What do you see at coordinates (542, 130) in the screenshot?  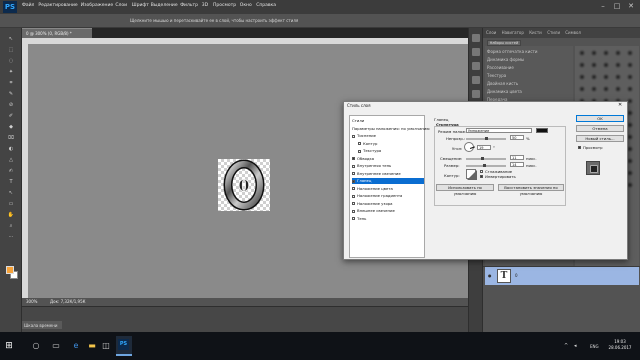 I see `blend-color-swatch` at bounding box center [542, 130].